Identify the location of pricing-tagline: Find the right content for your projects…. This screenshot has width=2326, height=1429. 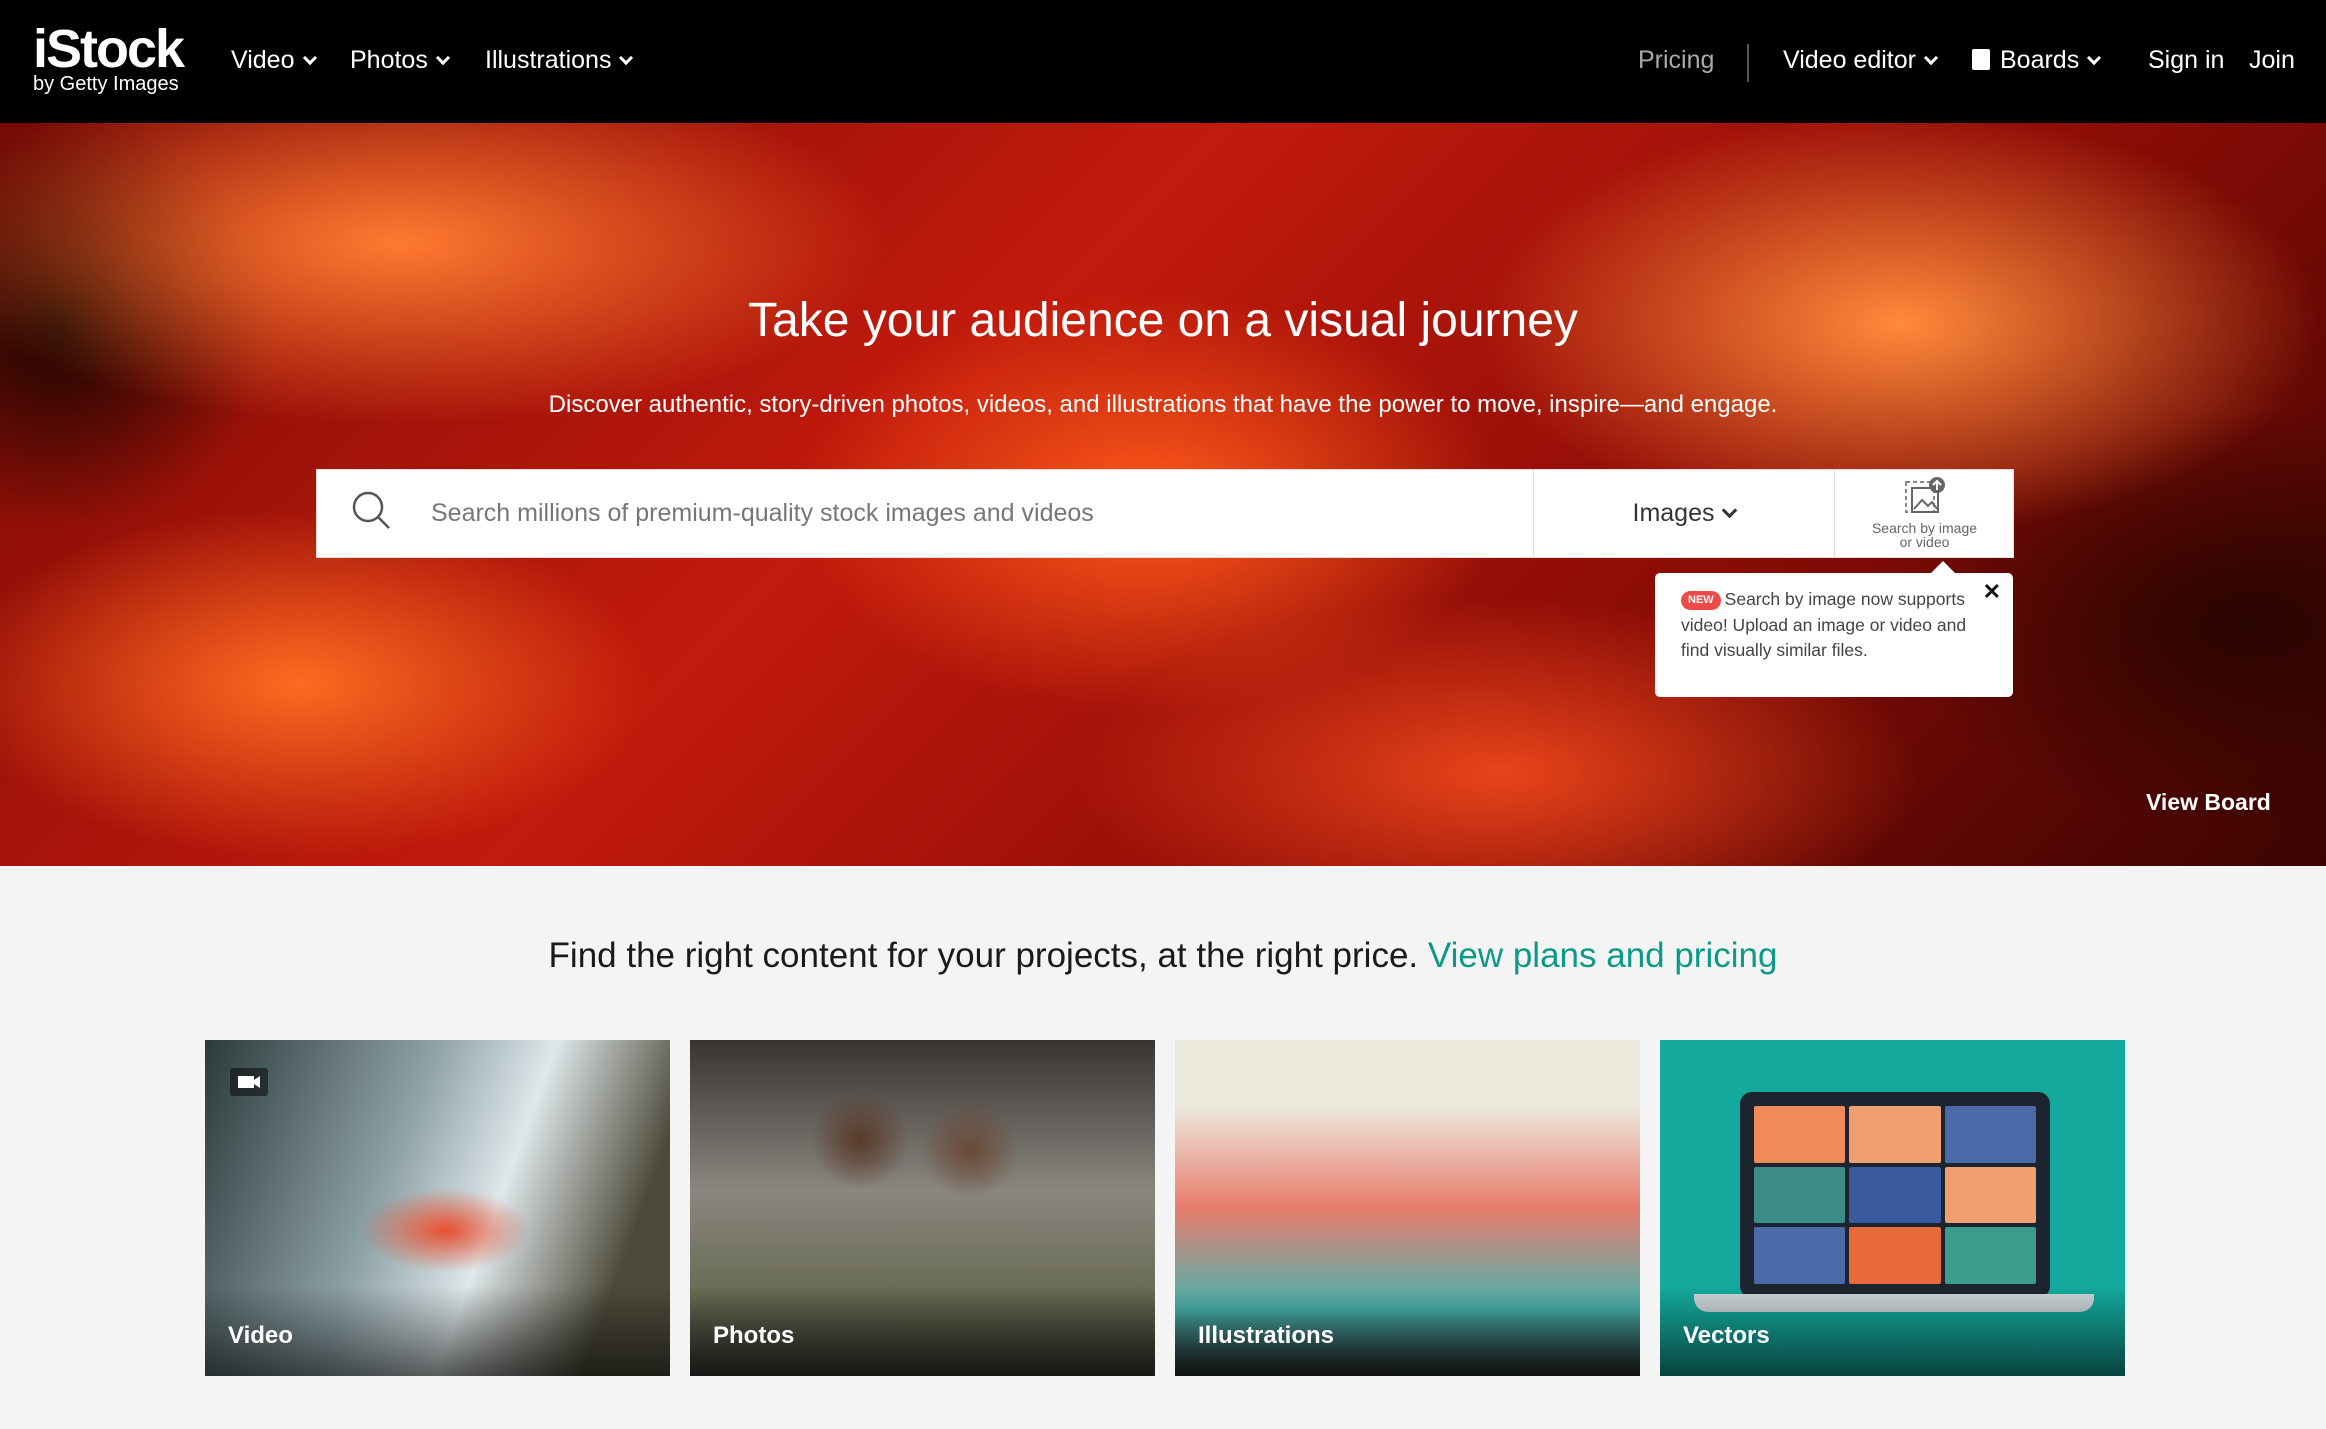
(1163, 956).